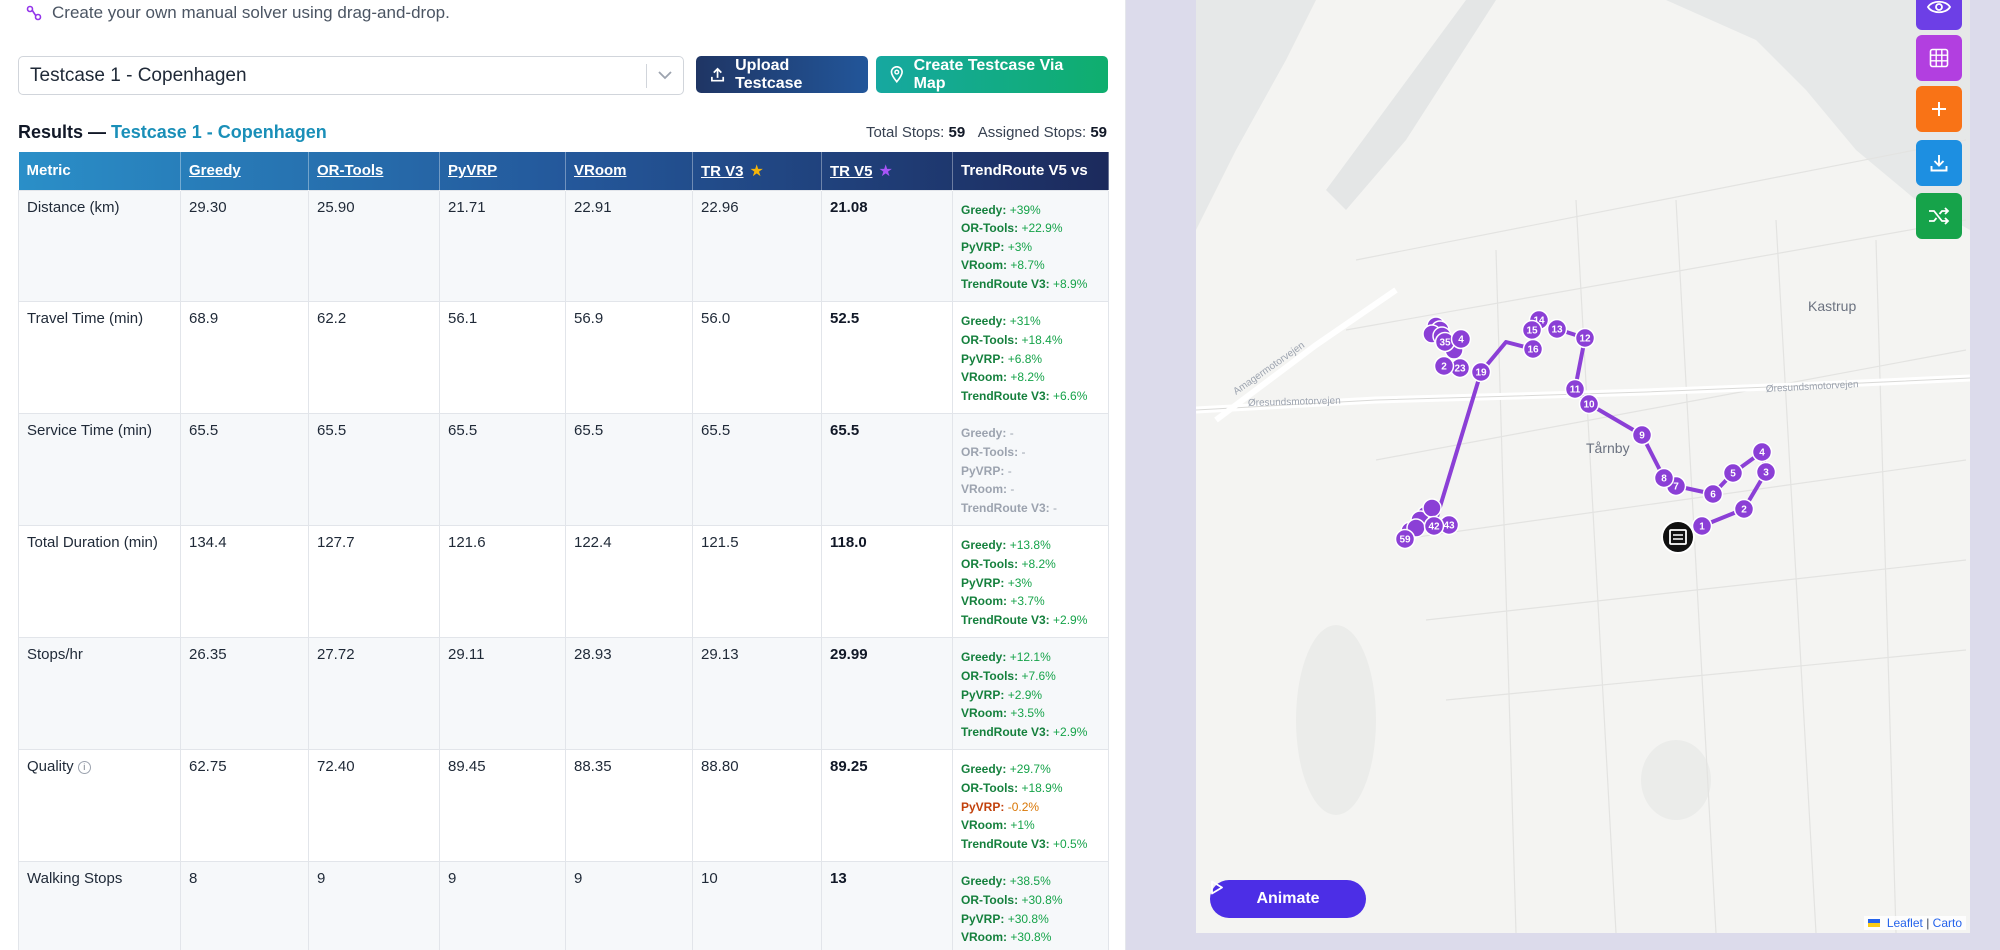 The width and height of the screenshot is (2000, 950). I want to click on header-tr-v5: TR V5 ★, so click(887, 171).